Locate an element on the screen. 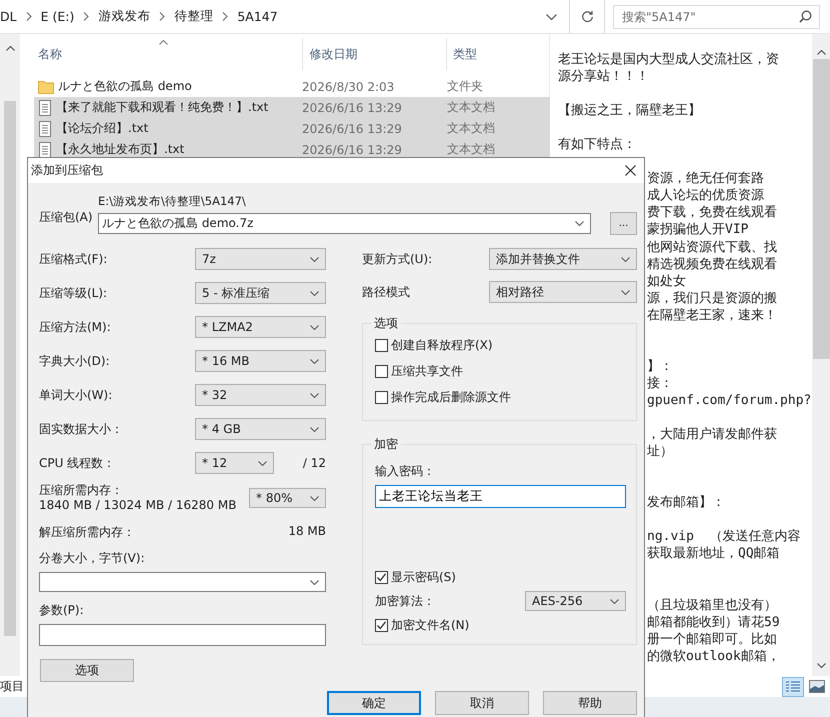  group-title: 加密 is located at coordinates (386, 444).